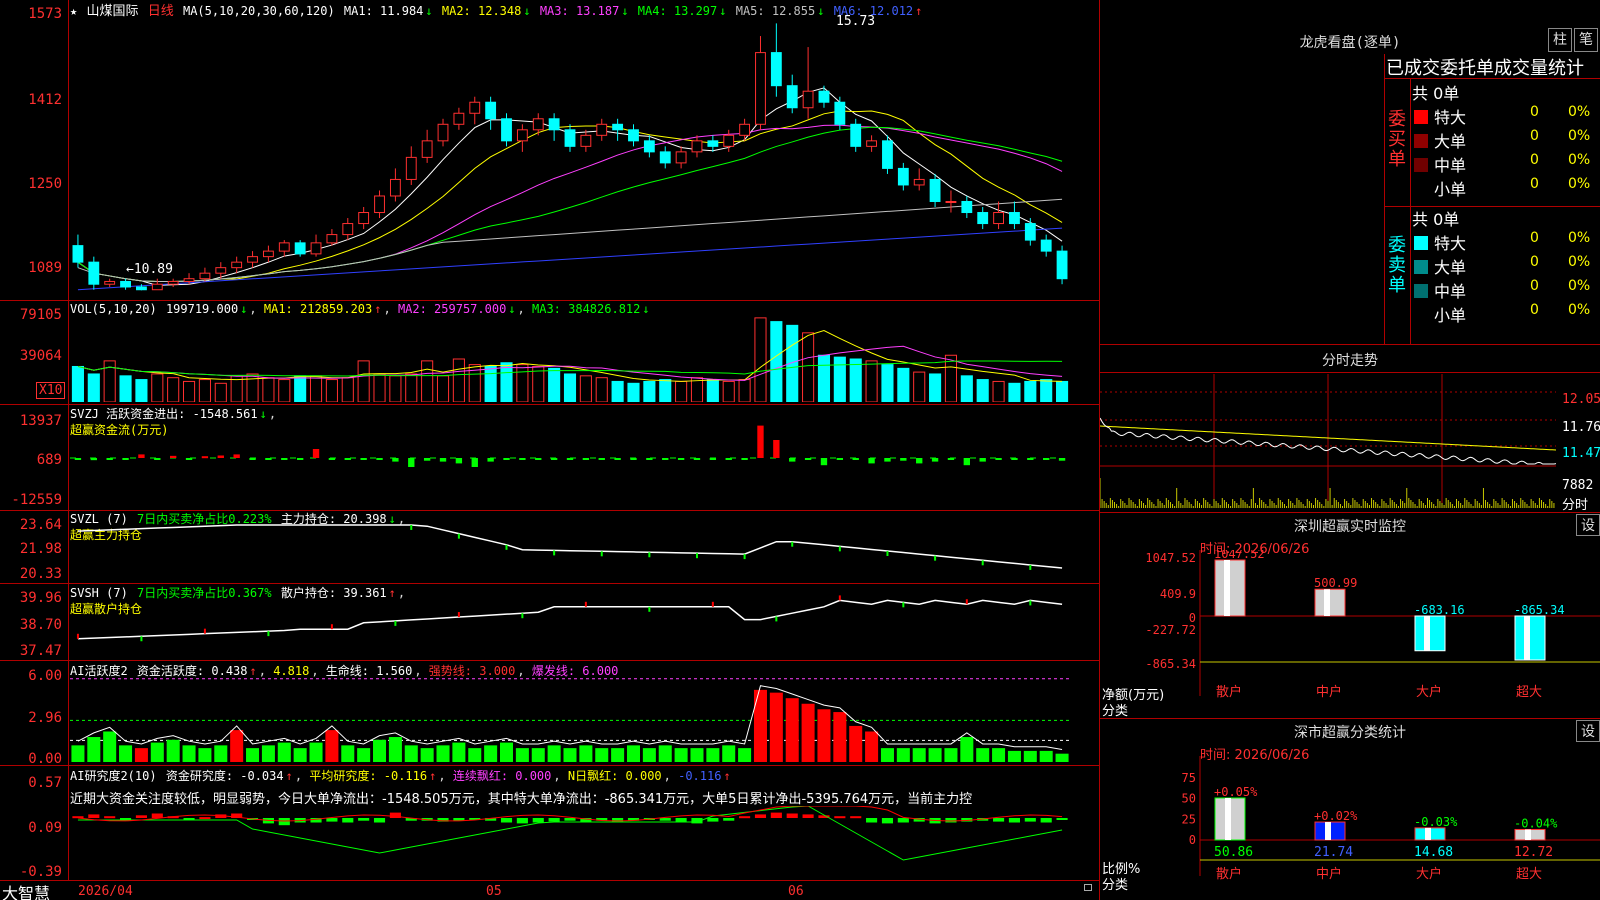 The height and width of the screenshot is (900, 1600). Describe the element at coordinates (1170, 630) in the screenshot. I see `sz-monitor-ylabel: -227.72` at that location.